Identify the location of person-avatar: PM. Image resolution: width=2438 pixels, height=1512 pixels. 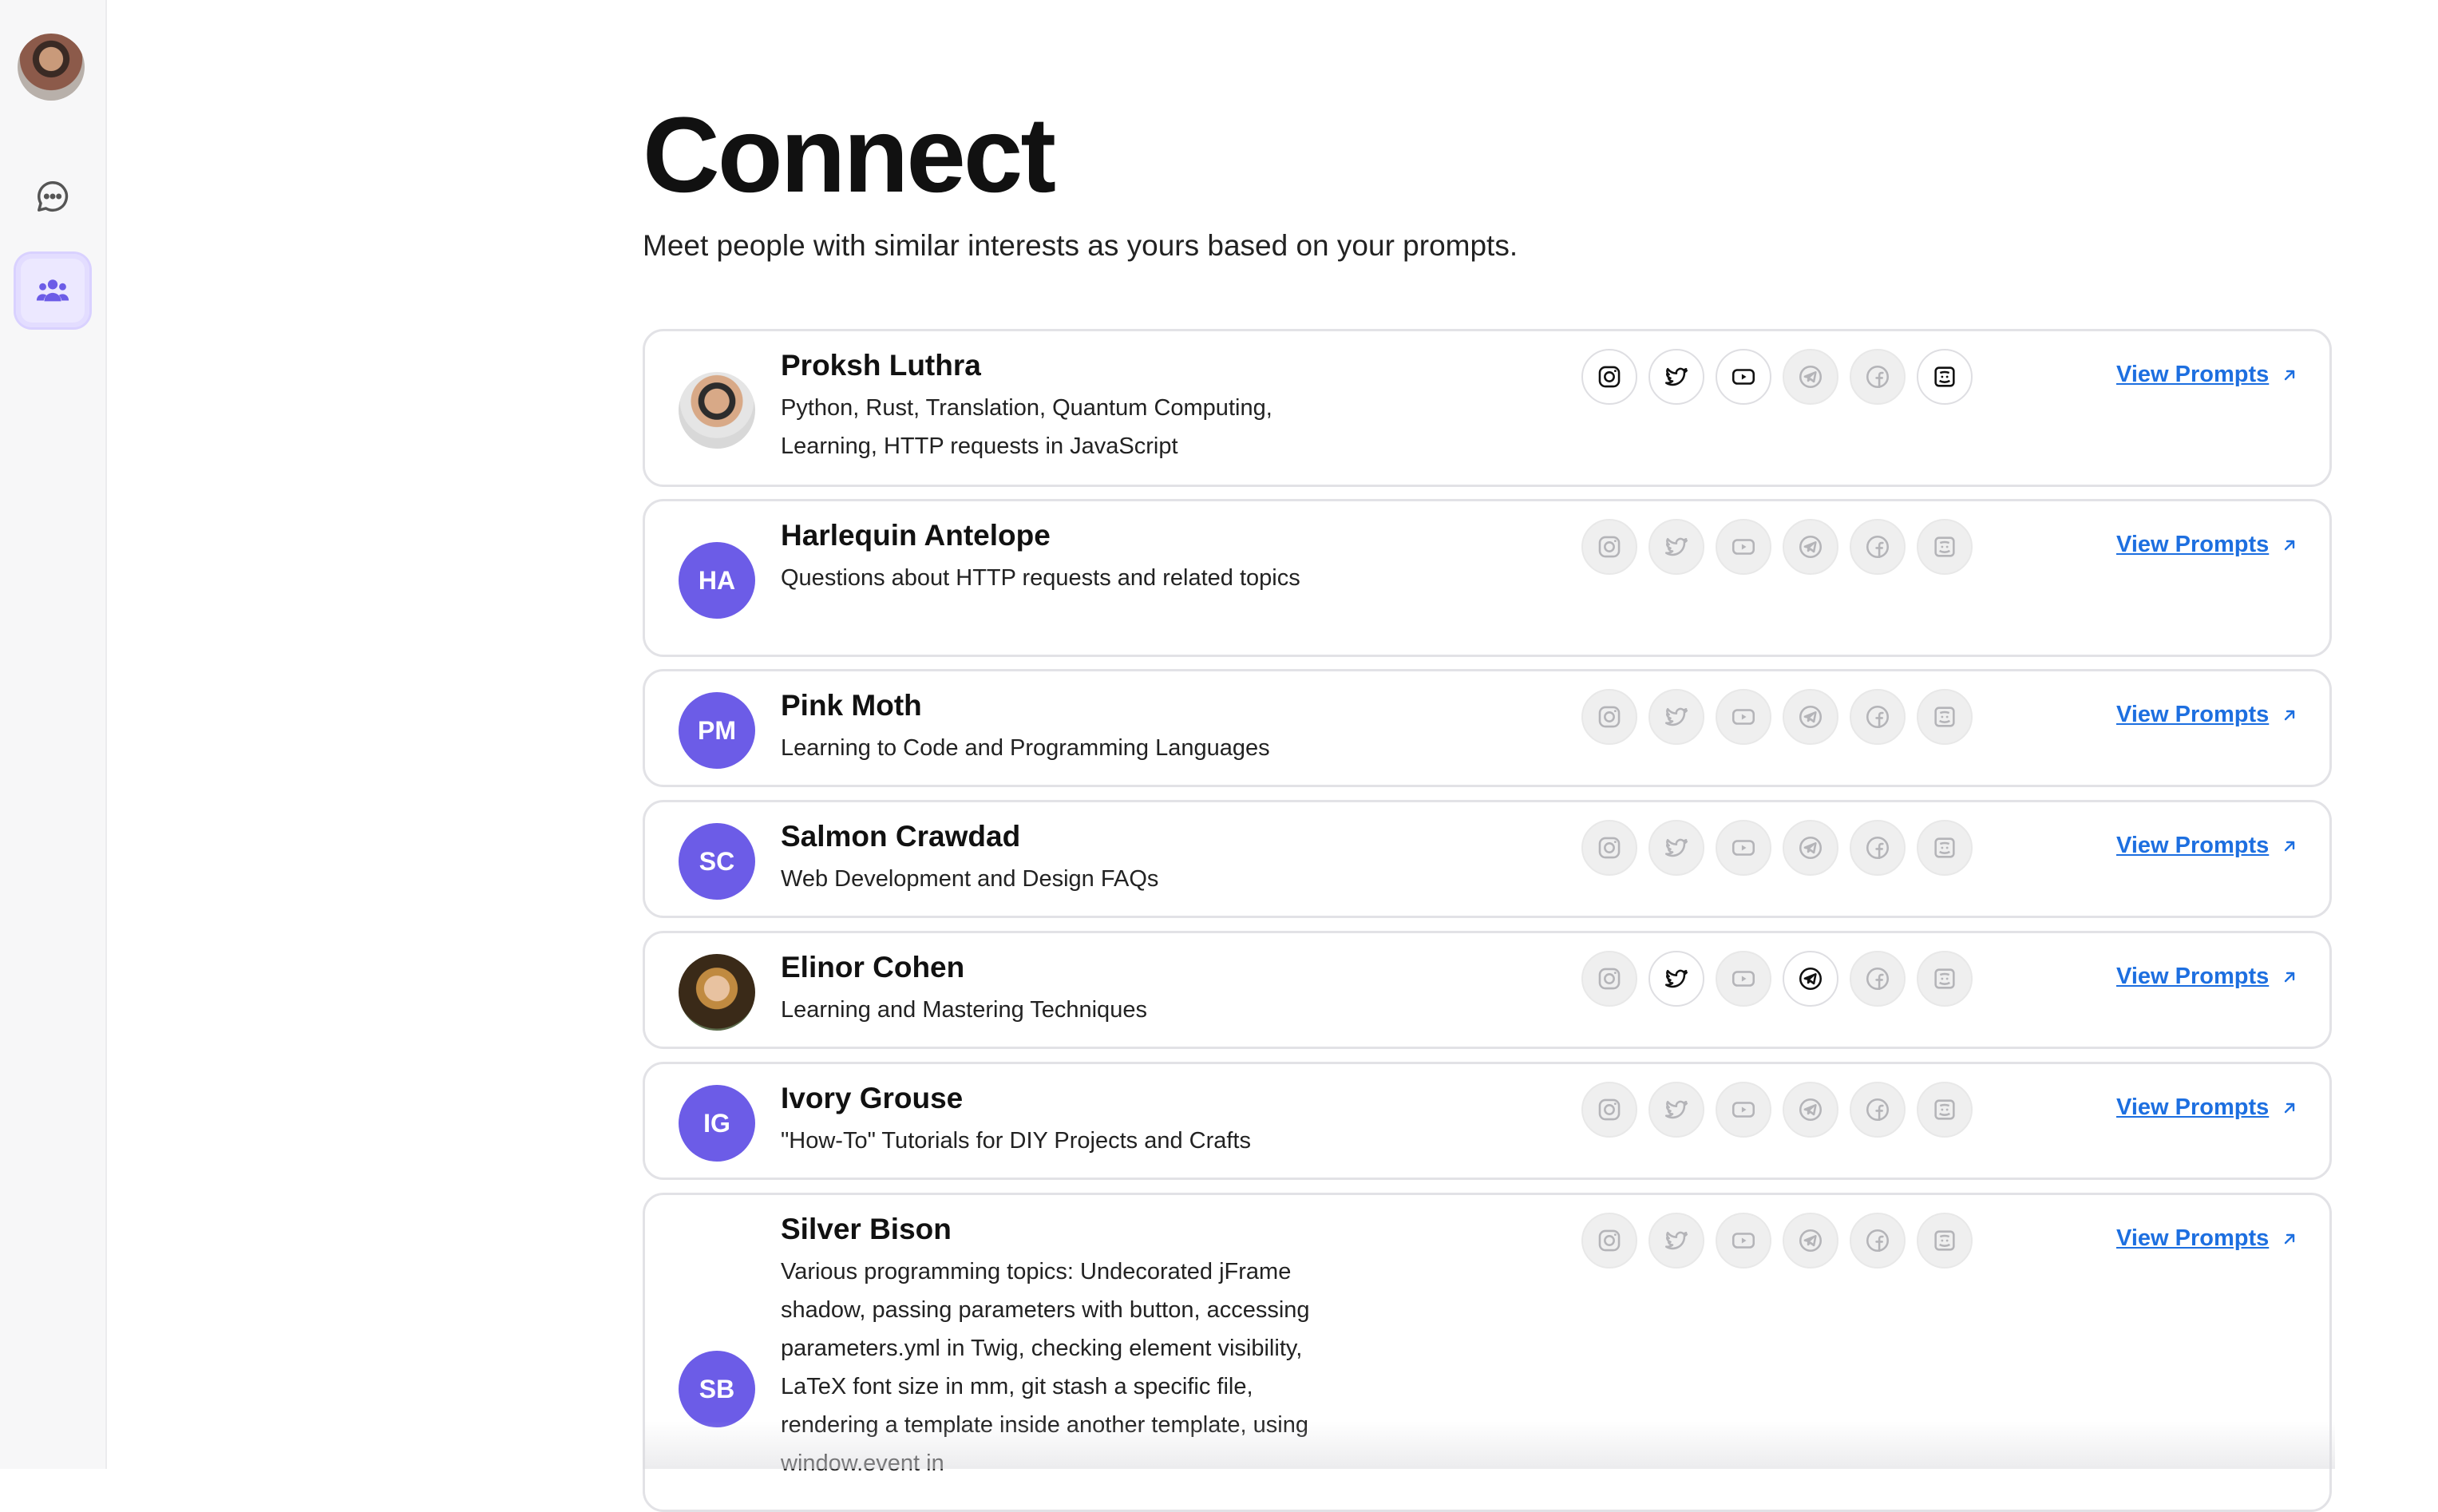
(717, 730).